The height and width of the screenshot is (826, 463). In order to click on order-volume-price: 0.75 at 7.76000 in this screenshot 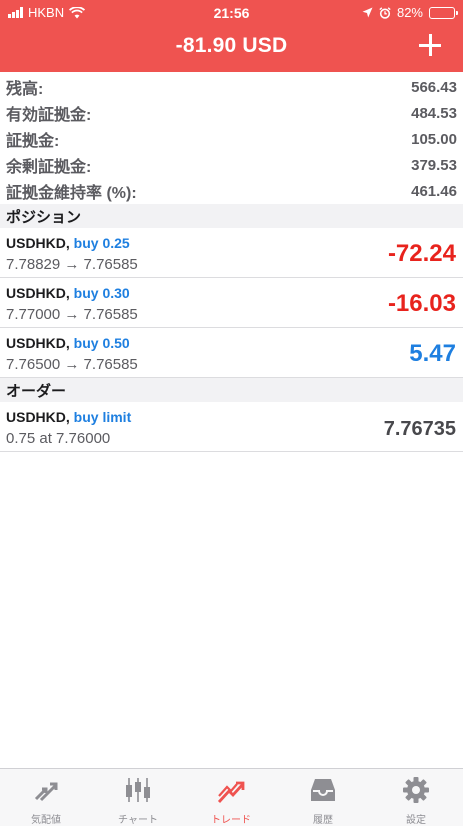, I will do `click(58, 438)`.